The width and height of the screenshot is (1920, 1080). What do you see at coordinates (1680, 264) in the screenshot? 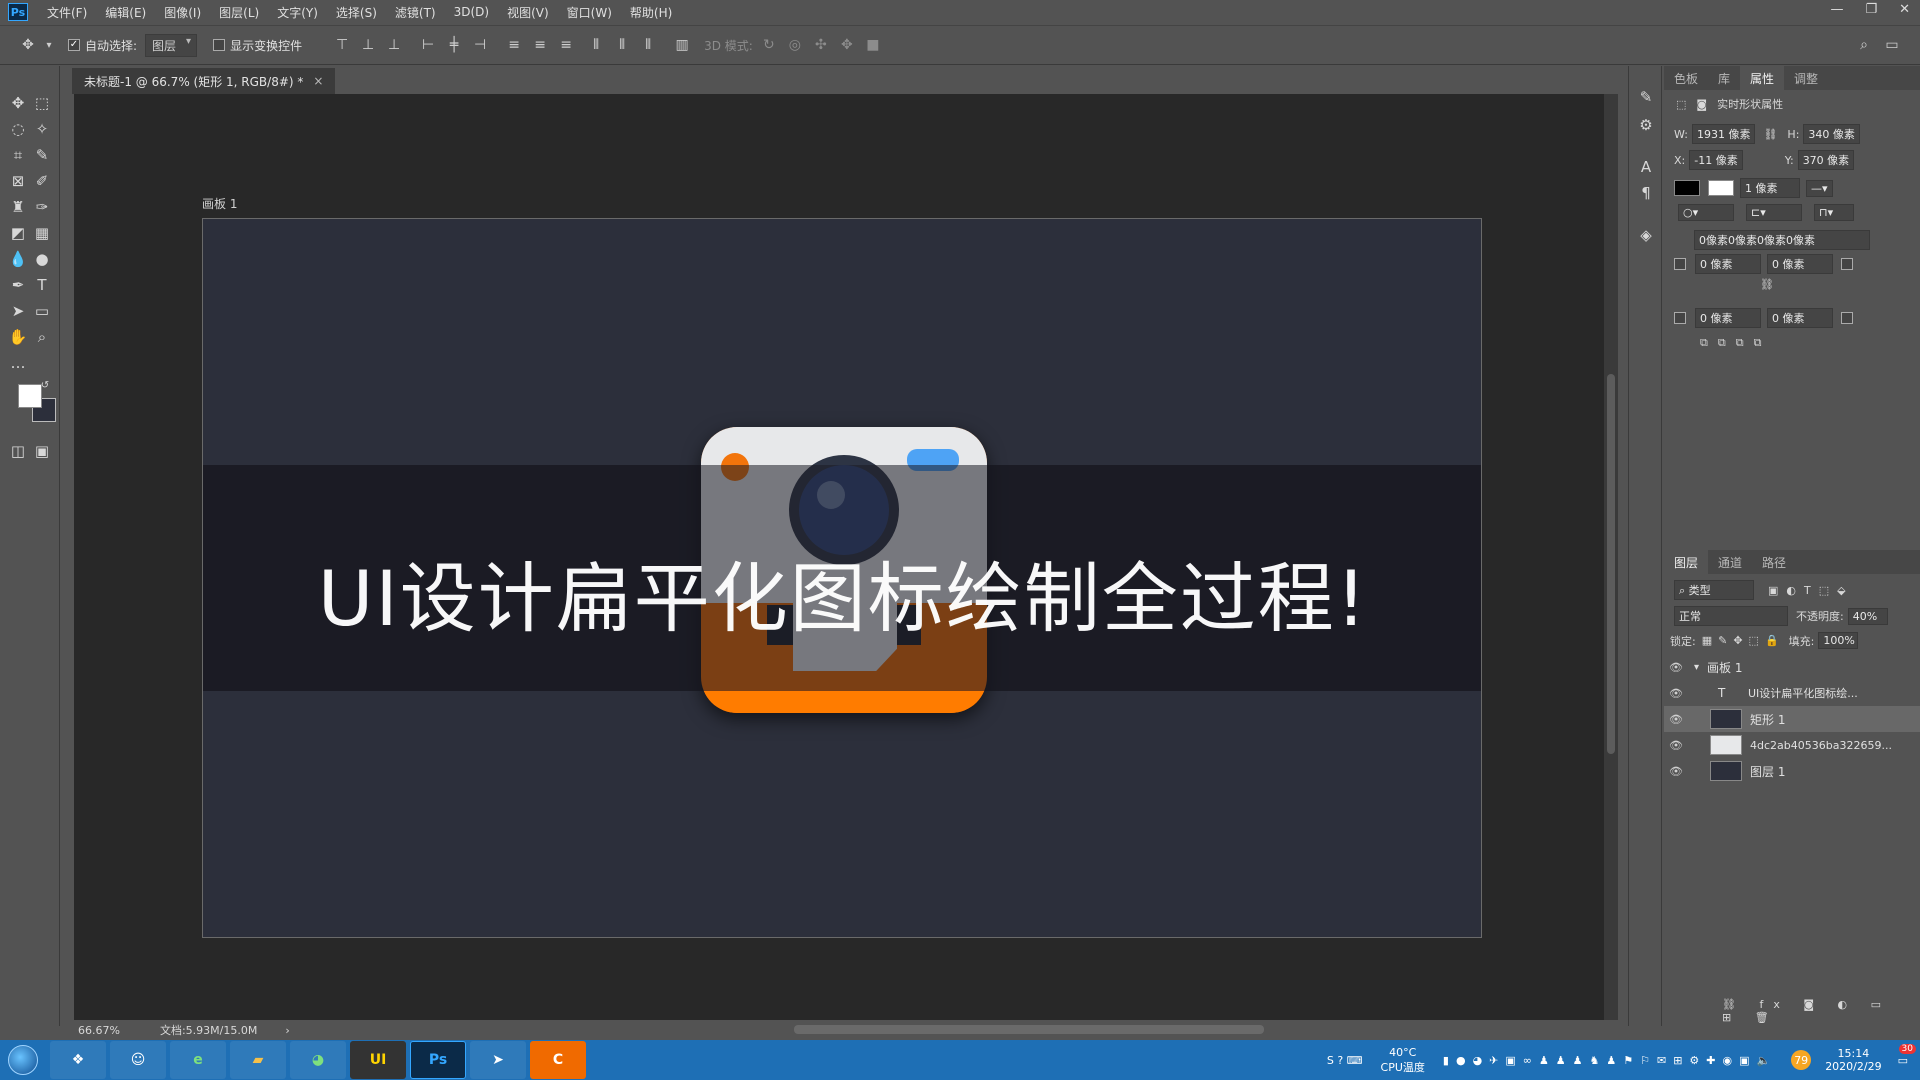
I see `corner-tl-checkbox` at bounding box center [1680, 264].